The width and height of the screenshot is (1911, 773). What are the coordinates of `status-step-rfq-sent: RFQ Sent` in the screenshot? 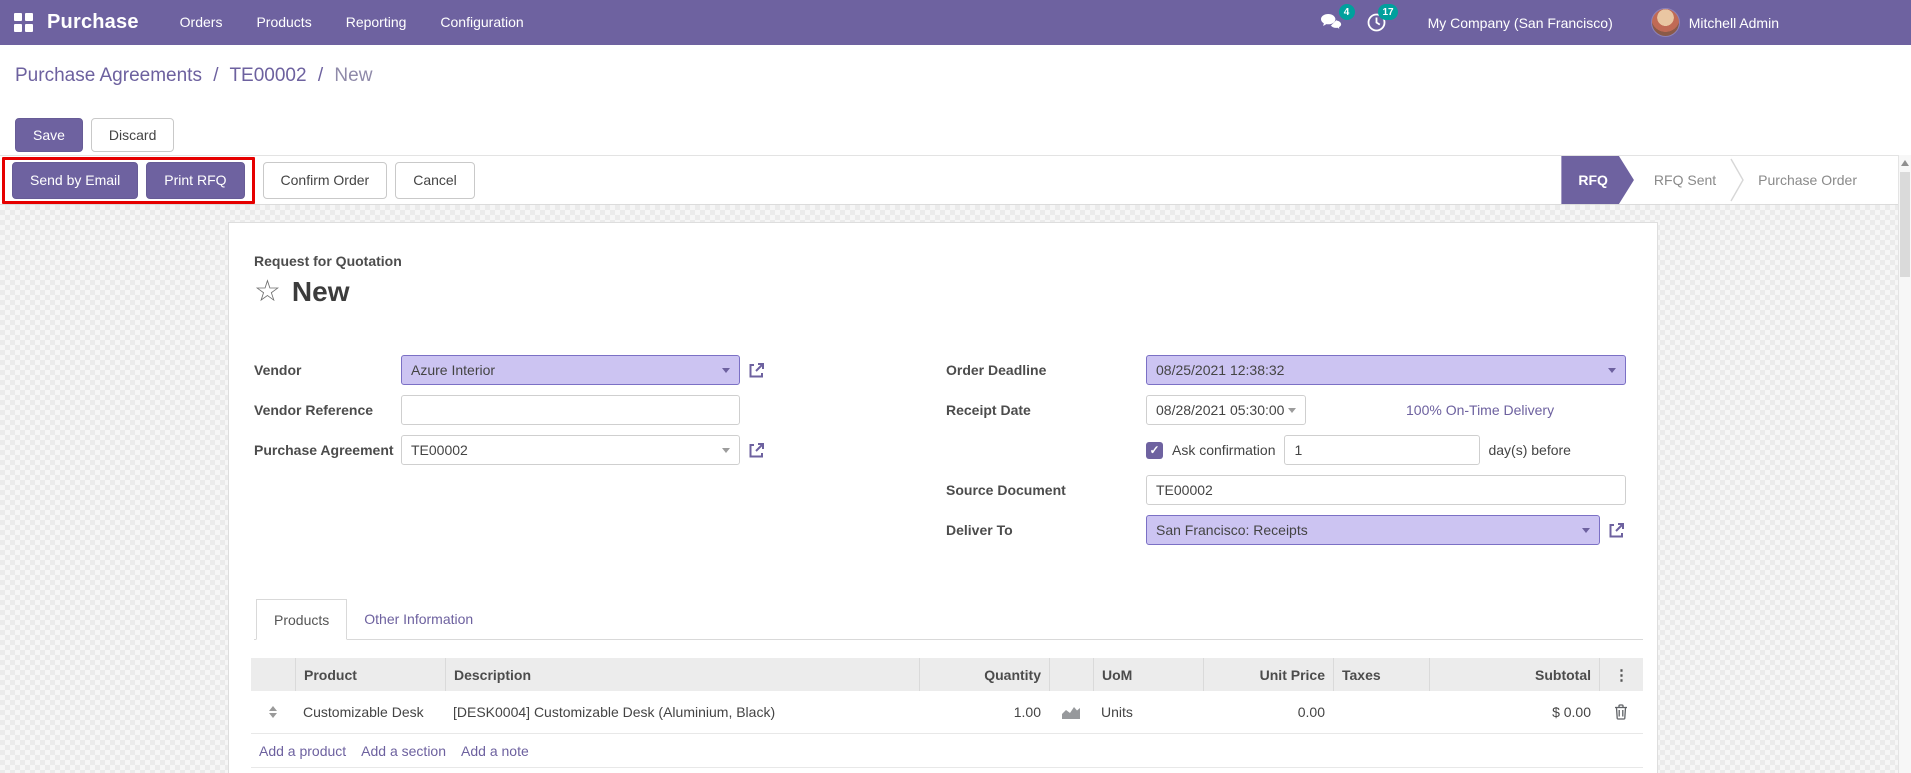 It's located at (1685, 180).